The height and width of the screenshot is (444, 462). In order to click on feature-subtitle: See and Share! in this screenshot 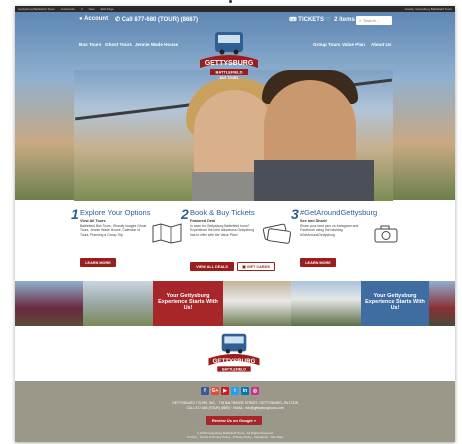, I will do `click(314, 221)`.